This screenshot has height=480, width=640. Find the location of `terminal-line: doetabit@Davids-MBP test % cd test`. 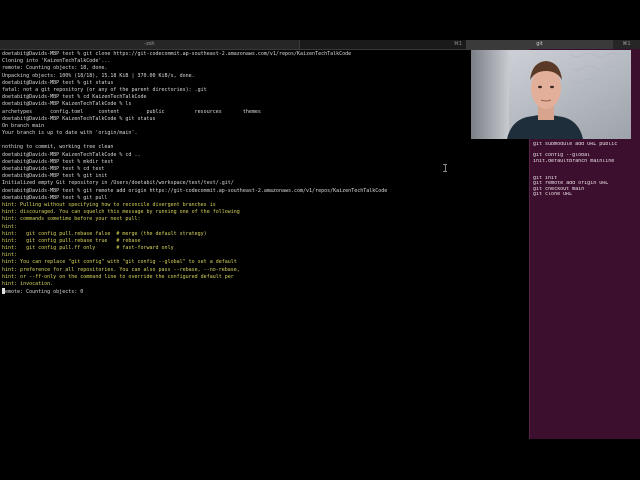

terminal-line: doetabit@Davids-MBP test % cd test is located at coordinates (53, 169).